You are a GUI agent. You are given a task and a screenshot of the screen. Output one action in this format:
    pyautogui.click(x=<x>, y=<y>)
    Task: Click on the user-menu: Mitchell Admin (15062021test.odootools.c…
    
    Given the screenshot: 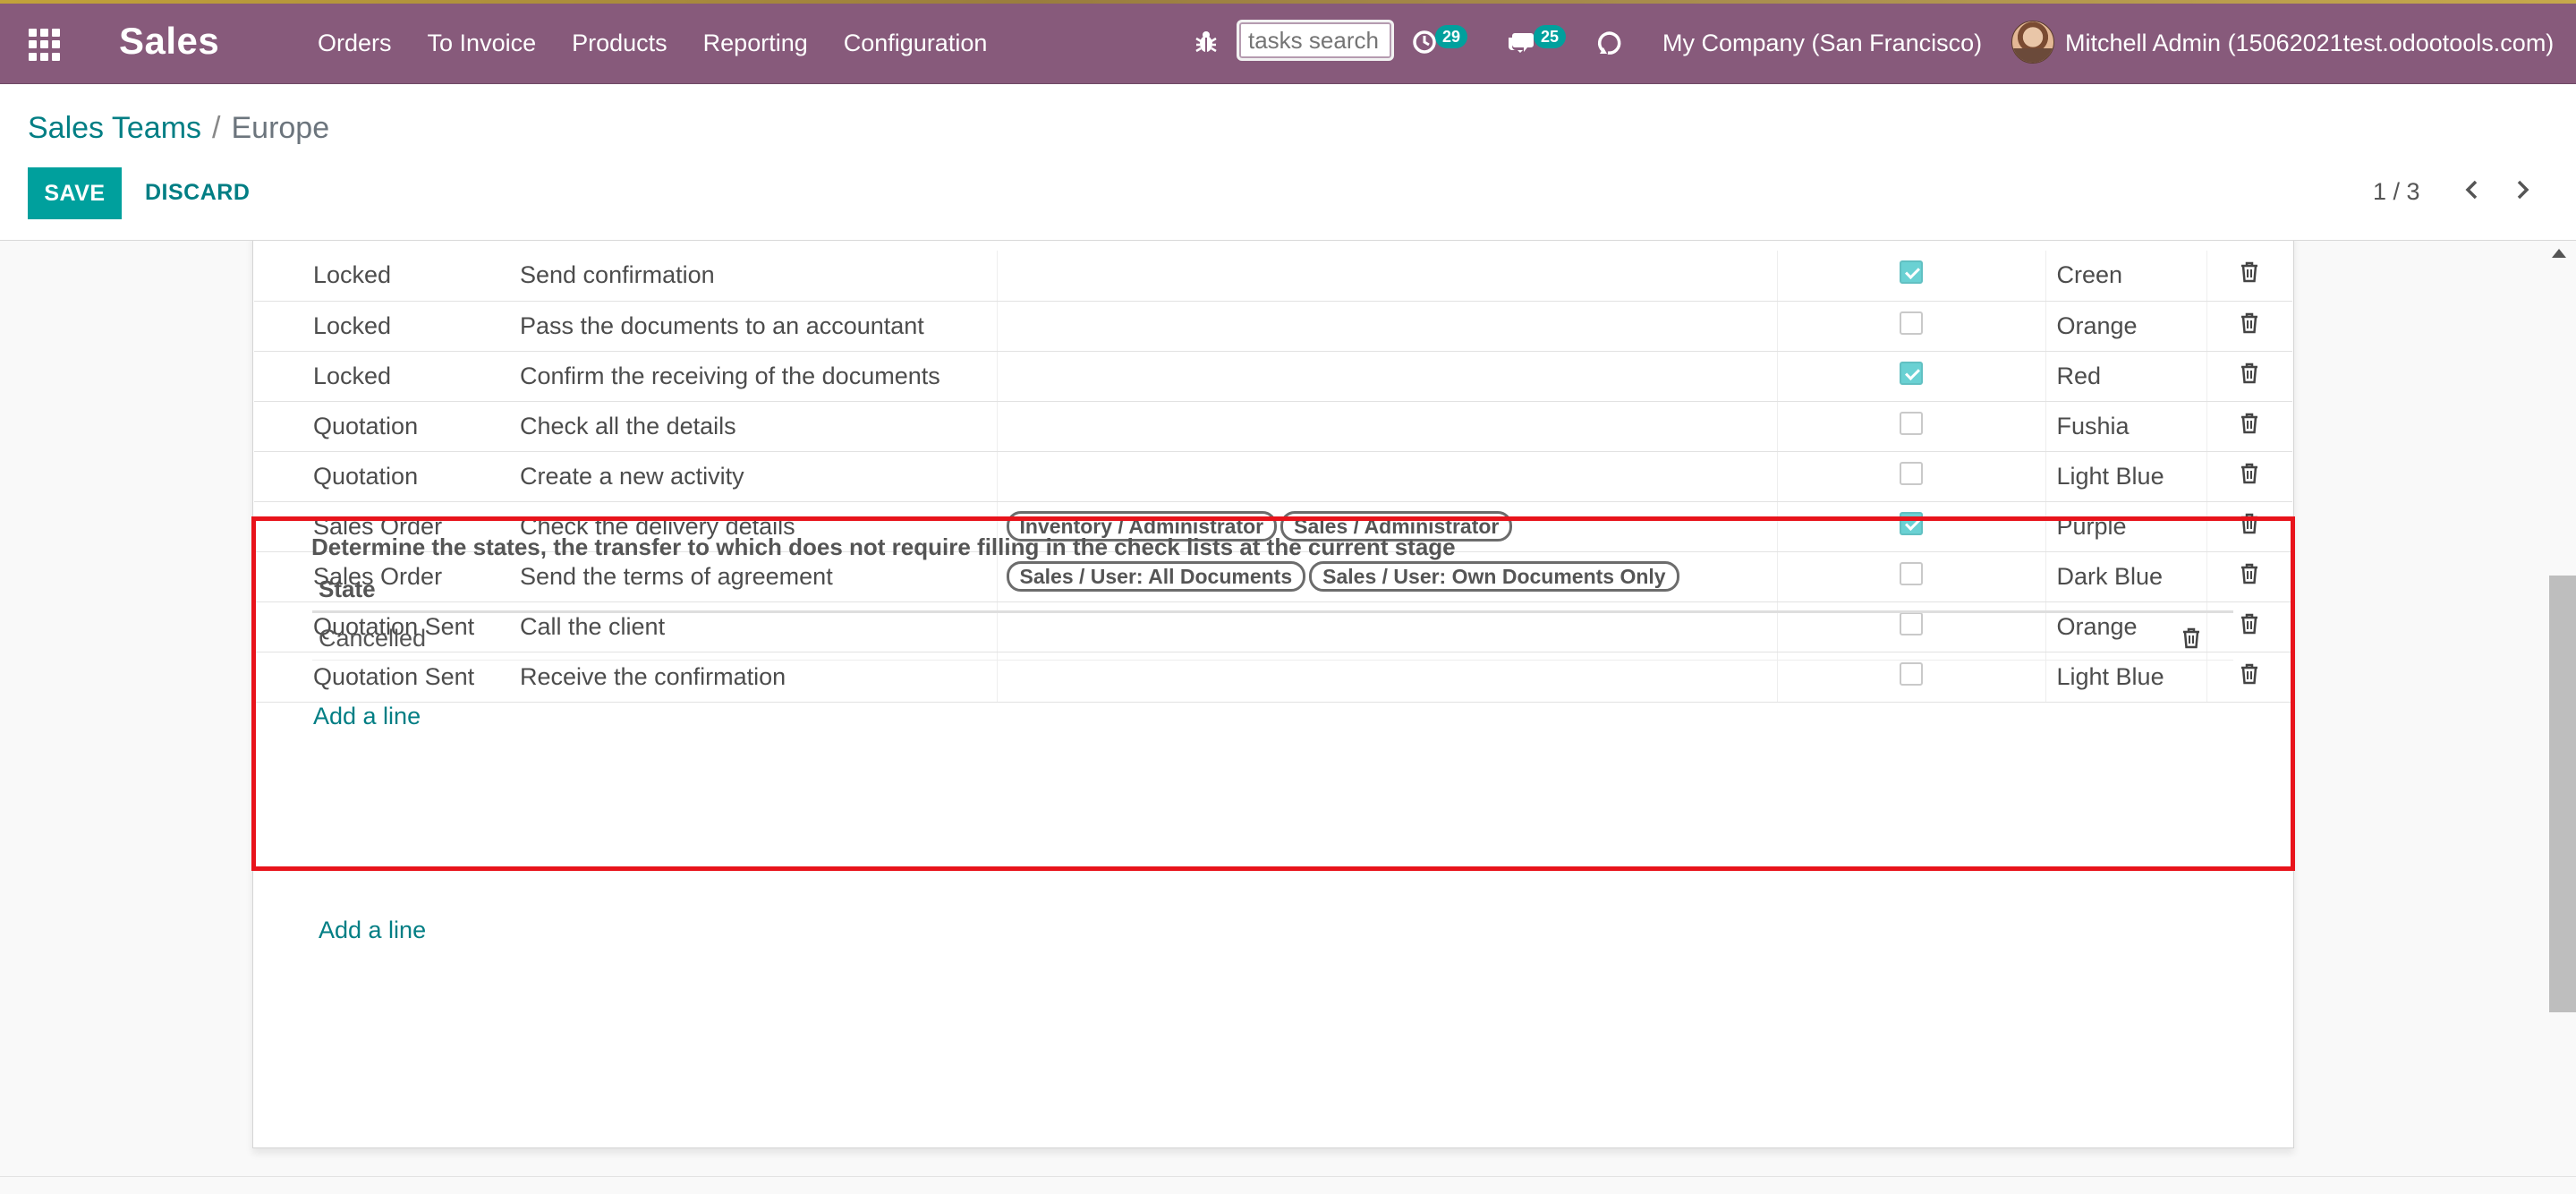 What is the action you would take?
    pyautogui.click(x=2309, y=43)
    